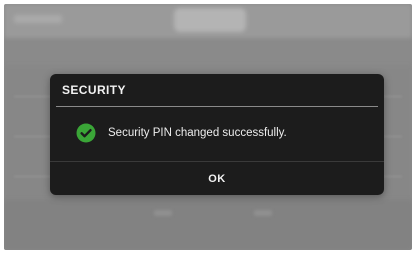 The width and height of the screenshot is (419, 254). Describe the element at coordinates (94, 90) in the screenshot. I see `dialog-title: SECURITY` at that location.